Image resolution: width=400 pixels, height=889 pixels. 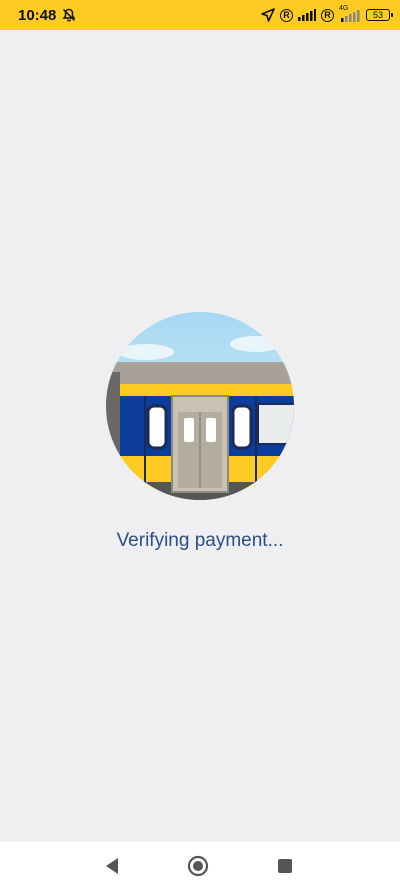 I want to click on back-icon, so click(x=112, y=866).